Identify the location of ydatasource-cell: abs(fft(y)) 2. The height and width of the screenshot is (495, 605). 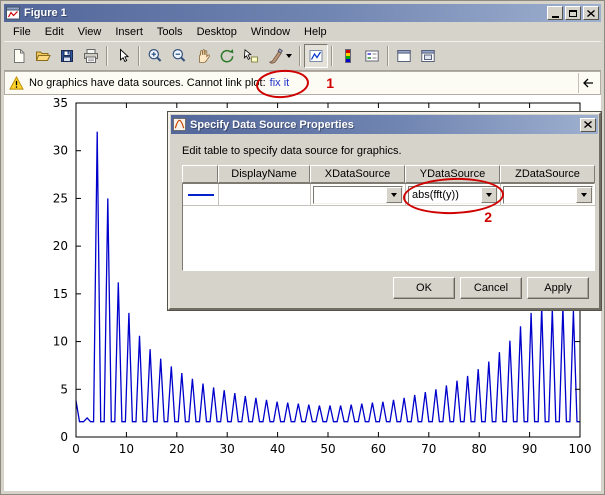
(453, 200).